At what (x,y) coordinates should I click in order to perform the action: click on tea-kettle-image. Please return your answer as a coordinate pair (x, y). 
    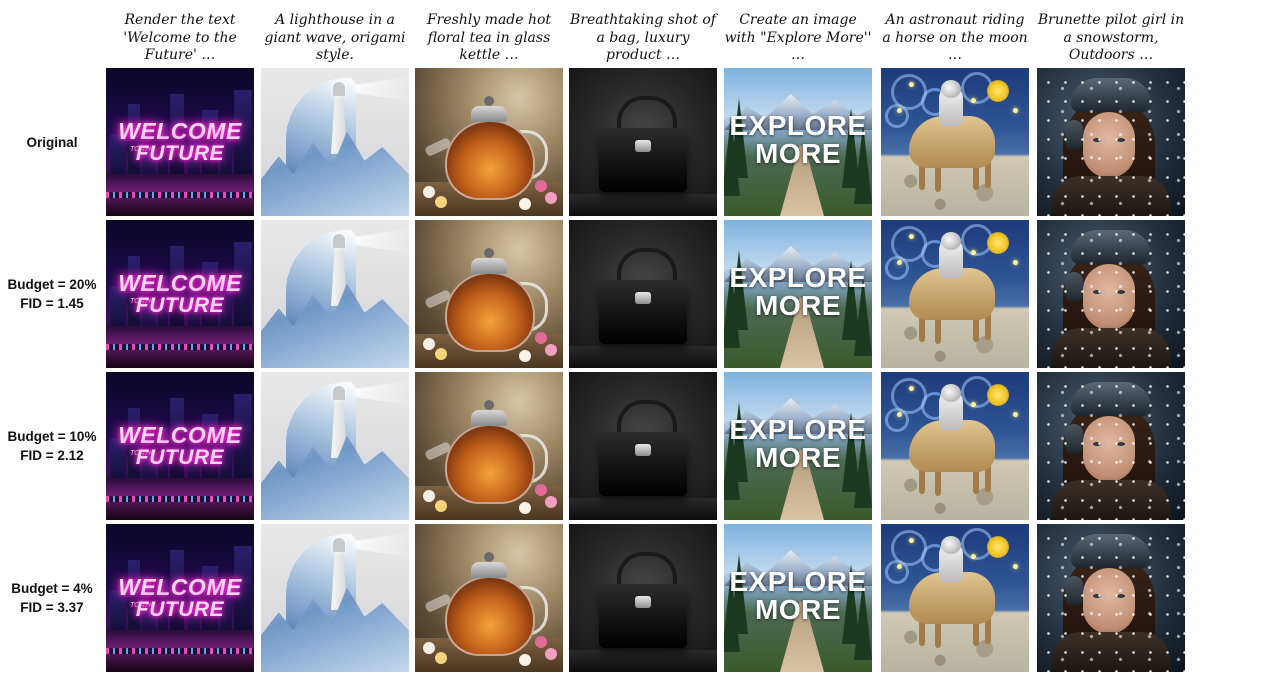
    Looking at the image, I should click on (489, 446).